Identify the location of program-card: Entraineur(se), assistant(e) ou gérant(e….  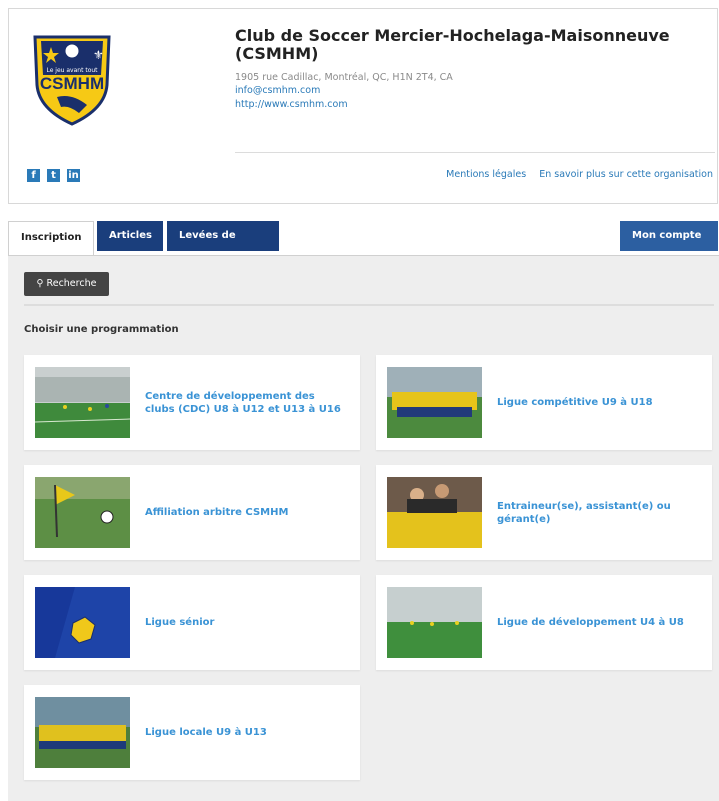
(544, 512).